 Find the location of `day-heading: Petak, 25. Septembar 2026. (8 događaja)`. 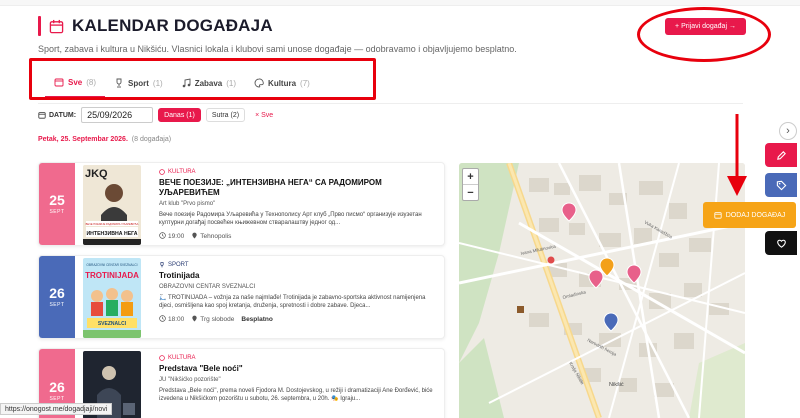

day-heading: Petak, 25. Septembar 2026. (8 događaja) is located at coordinates (104, 139).